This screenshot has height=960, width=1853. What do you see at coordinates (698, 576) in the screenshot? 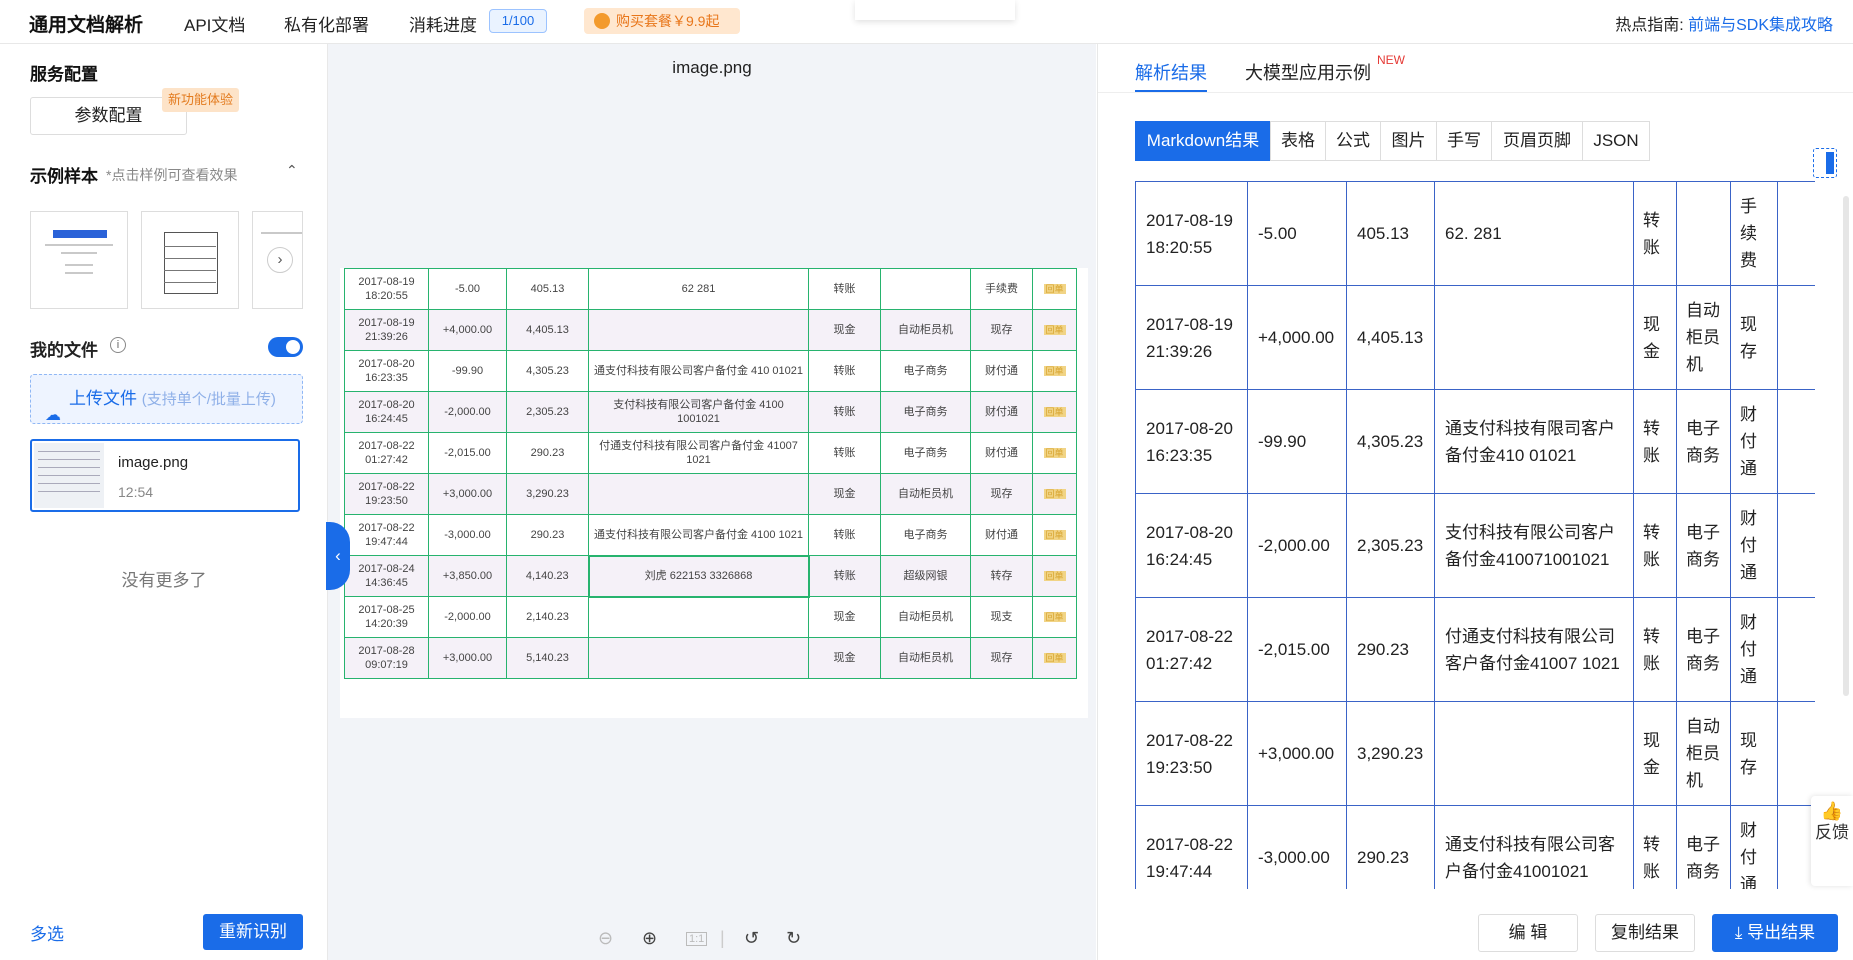
I see `preview-cell: 刘虎 622153 3326868` at bounding box center [698, 576].